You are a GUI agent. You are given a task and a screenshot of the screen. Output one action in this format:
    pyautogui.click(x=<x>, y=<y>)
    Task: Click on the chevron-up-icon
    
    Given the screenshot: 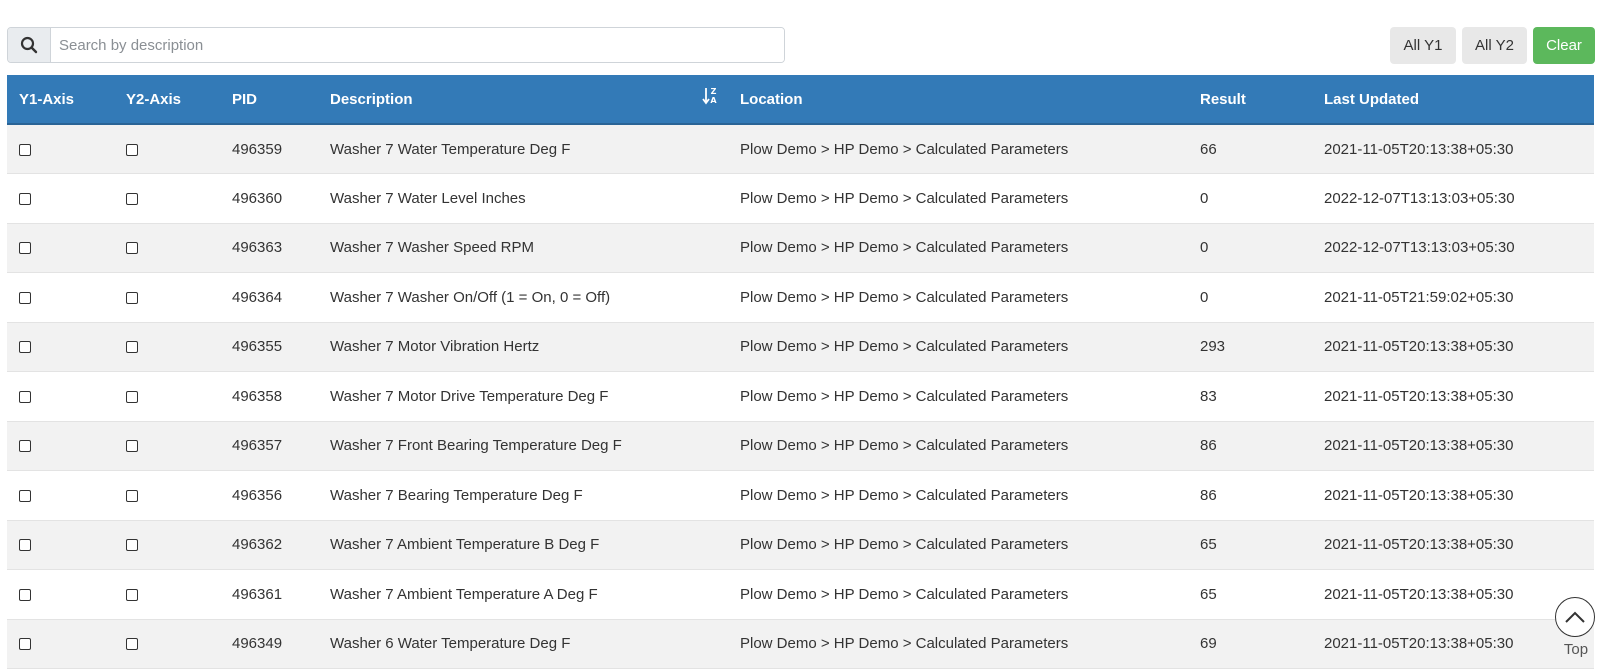 What is the action you would take?
    pyautogui.click(x=1575, y=617)
    